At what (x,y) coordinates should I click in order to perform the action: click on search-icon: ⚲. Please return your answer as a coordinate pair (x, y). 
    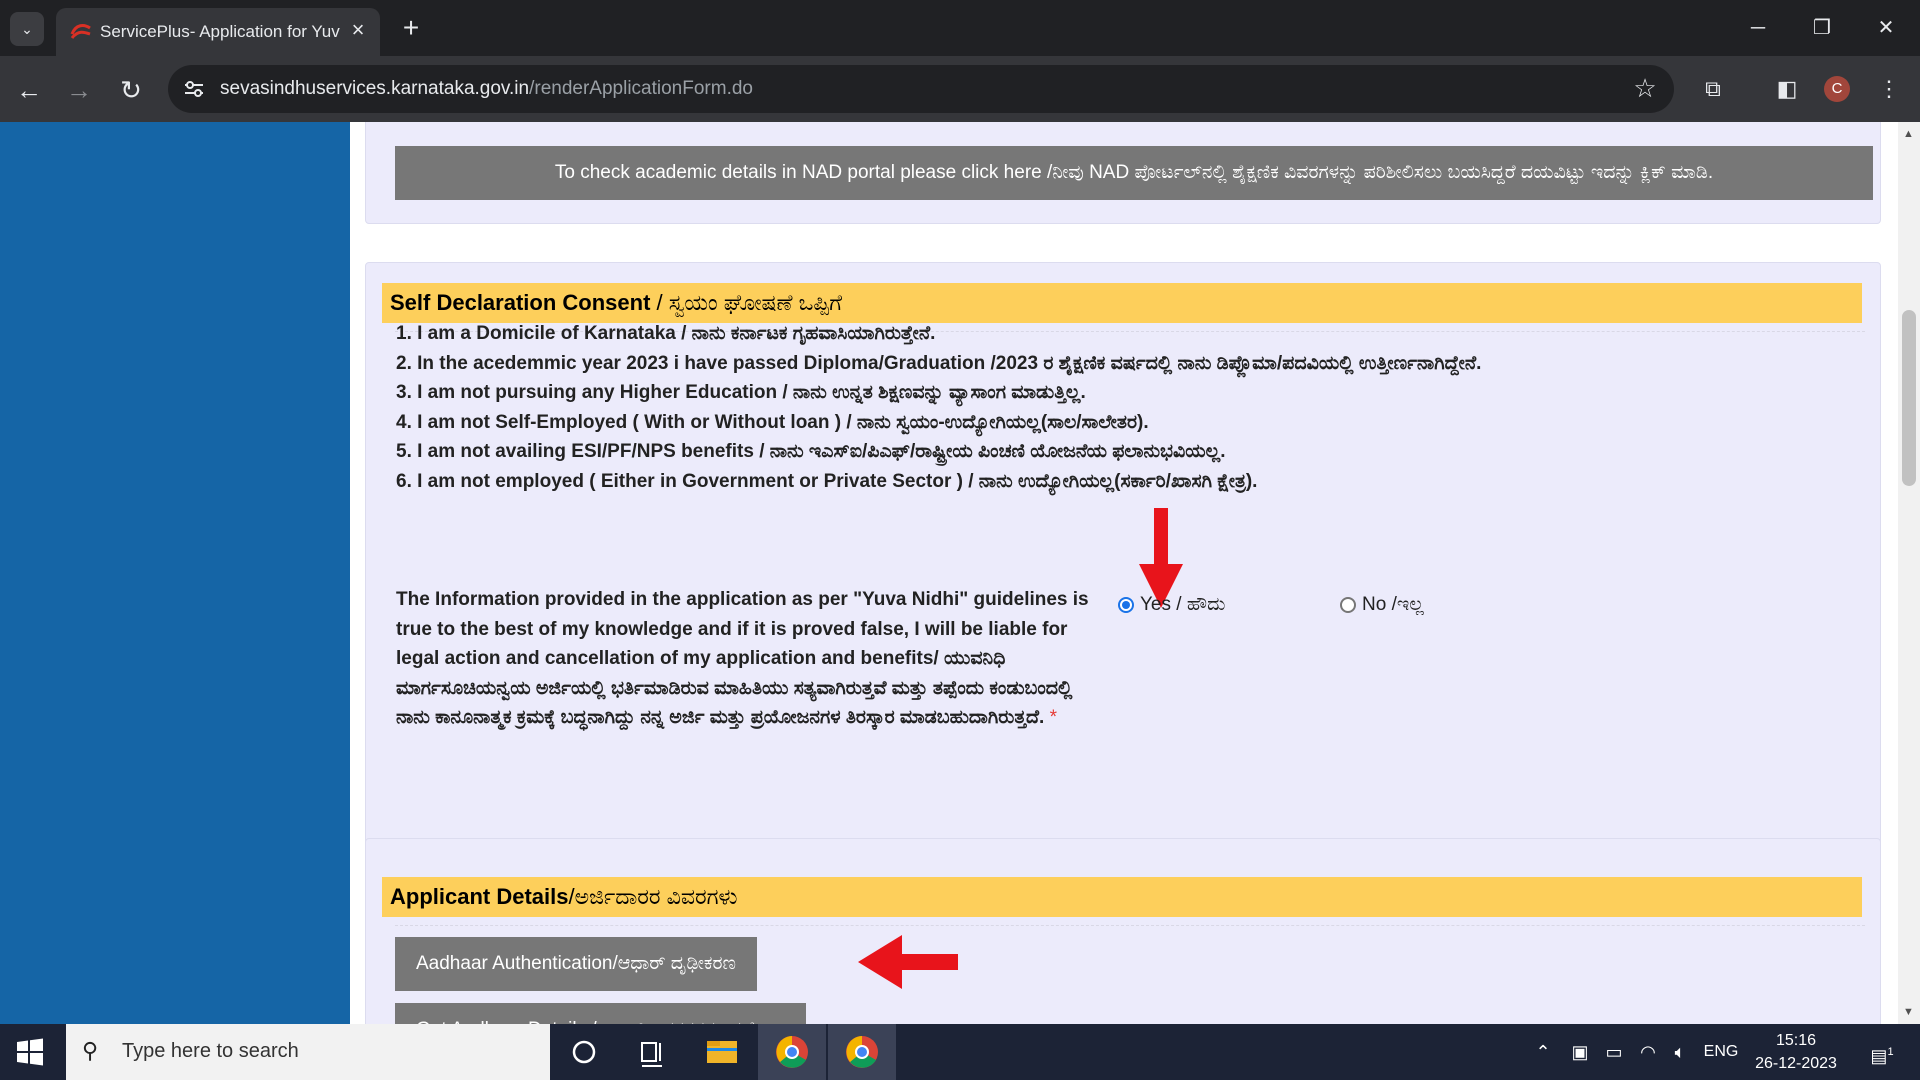
    Looking at the image, I should click on (90, 1050).